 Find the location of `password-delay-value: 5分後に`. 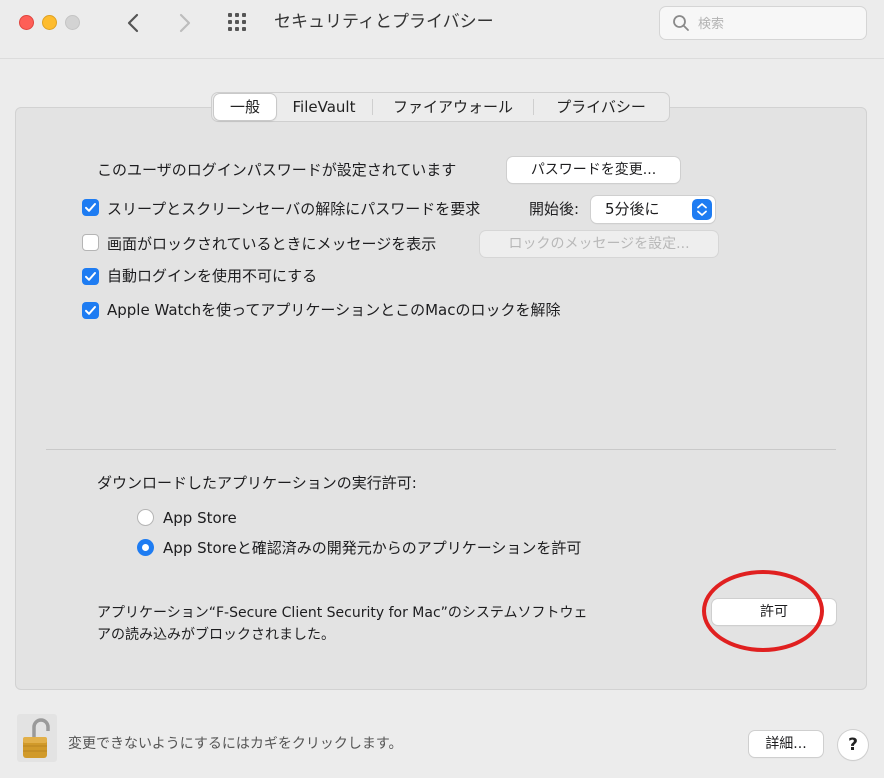

password-delay-value: 5分後に is located at coordinates (632, 209).